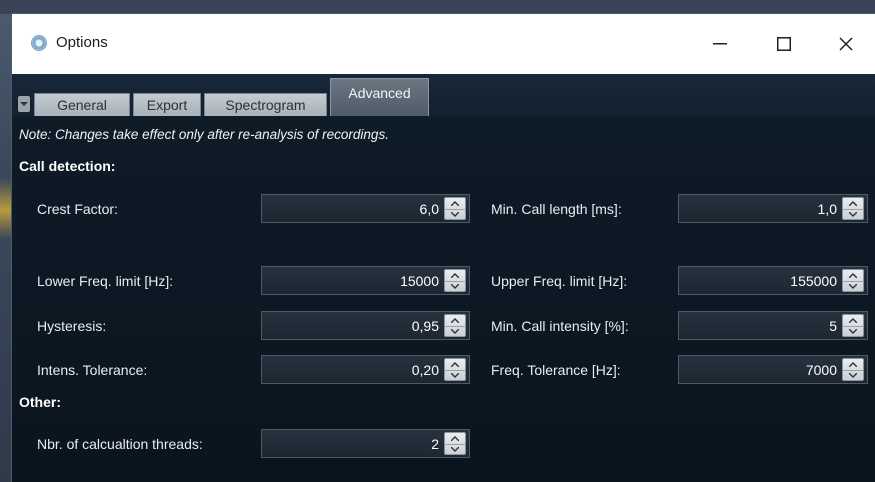 This screenshot has height=482, width=875. Describe the element at coordinates (6, 248) in the screenshot. I see `desktop-background-edge` at that location.